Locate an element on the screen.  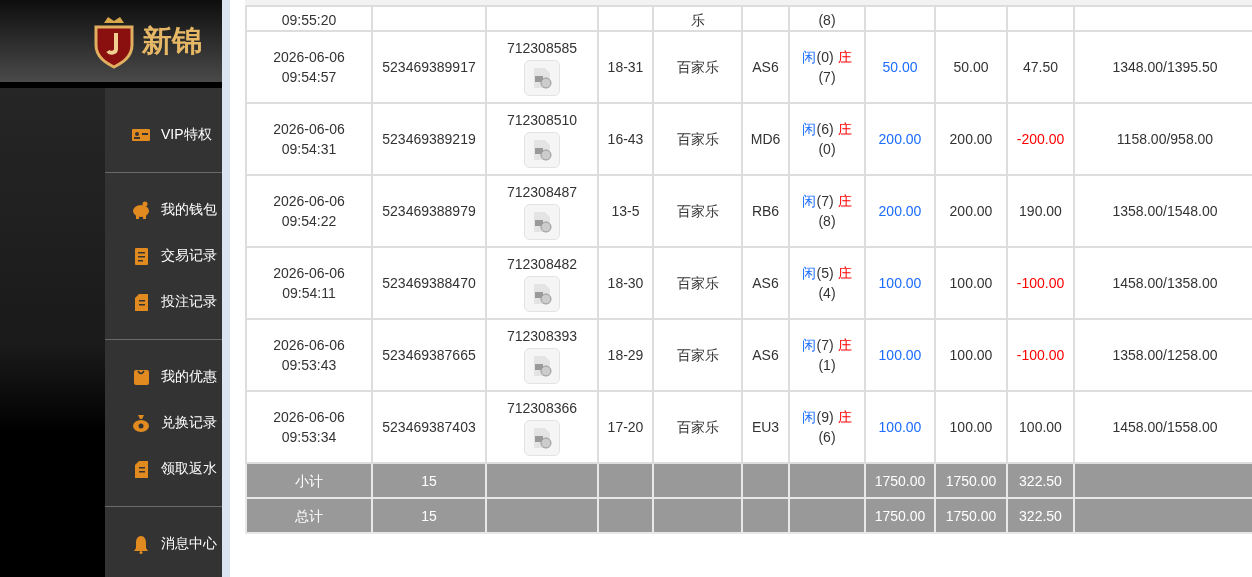
result-cell: 闲(6) 庄 (0) is located at coordinates (827, 139).